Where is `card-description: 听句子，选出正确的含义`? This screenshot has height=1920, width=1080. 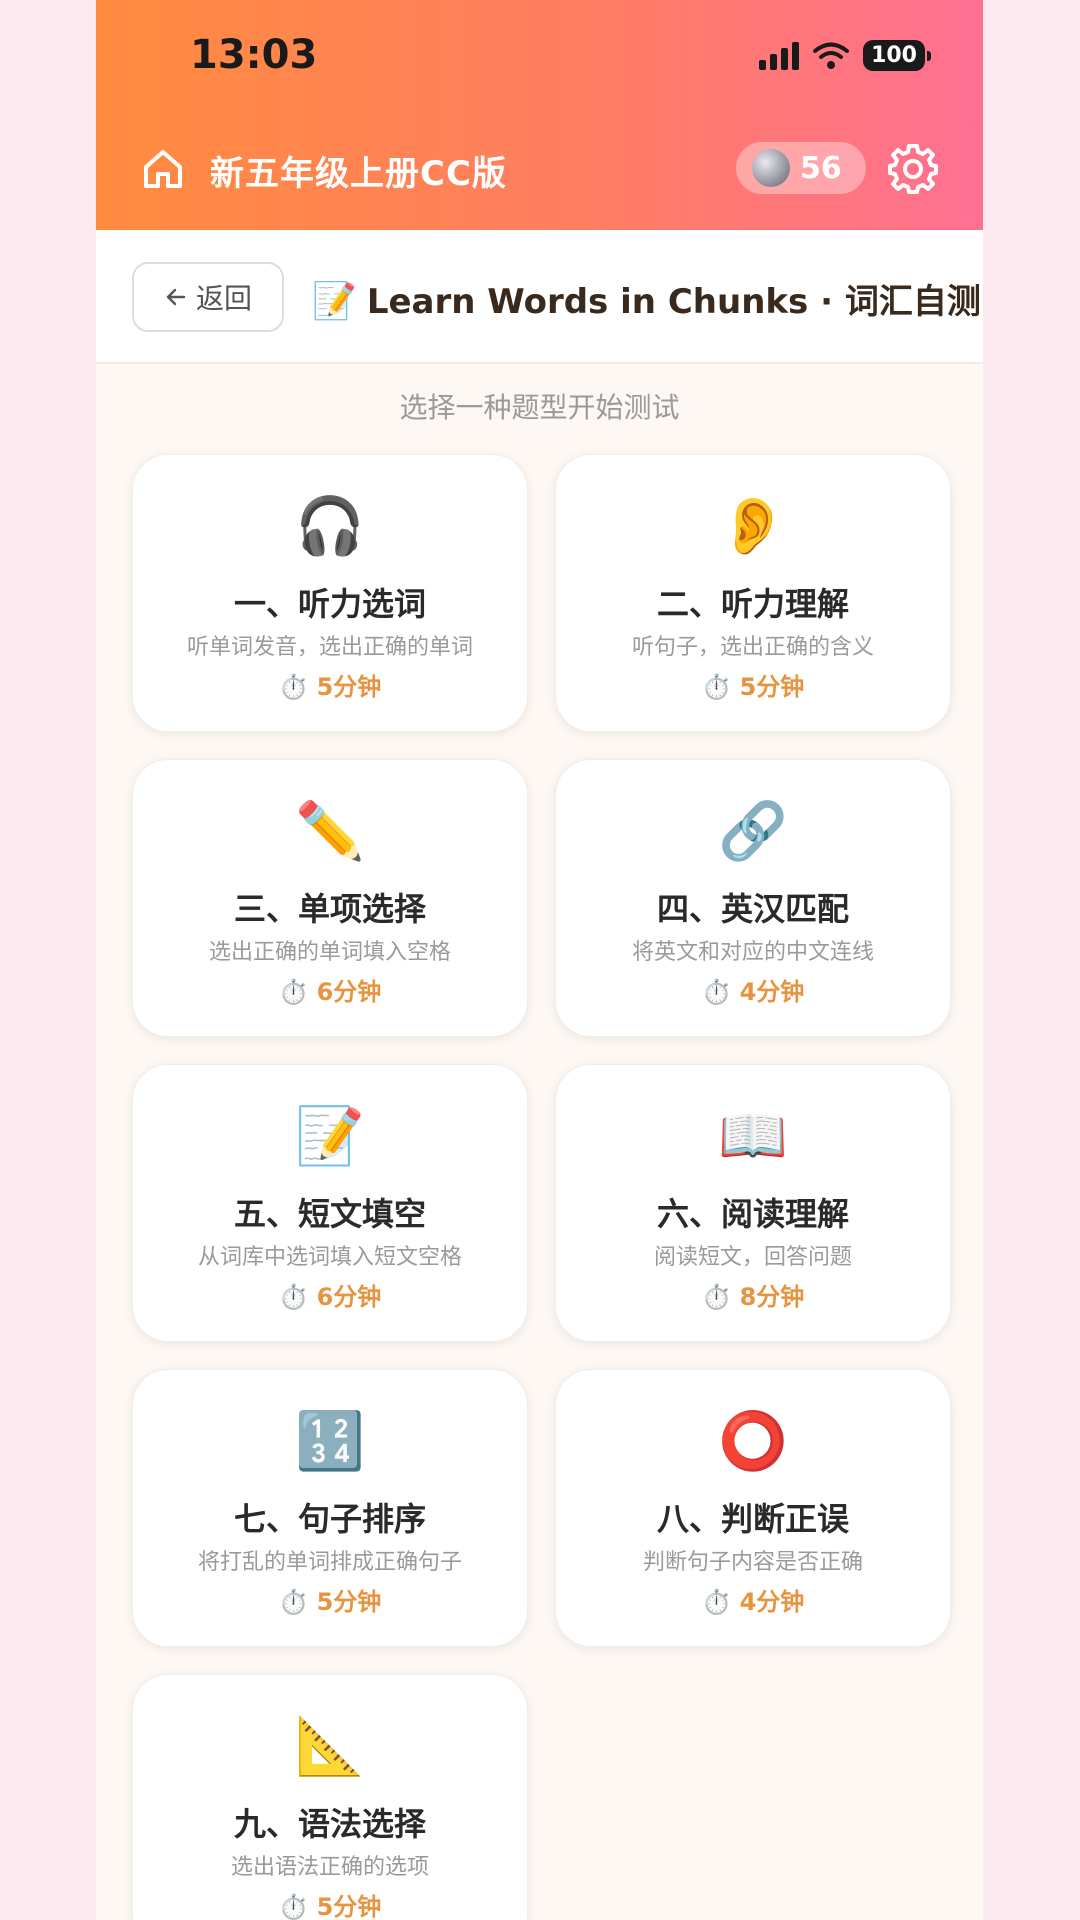
card-description: 听句子，选出正确的含义 is located at coordinates (752, 647).